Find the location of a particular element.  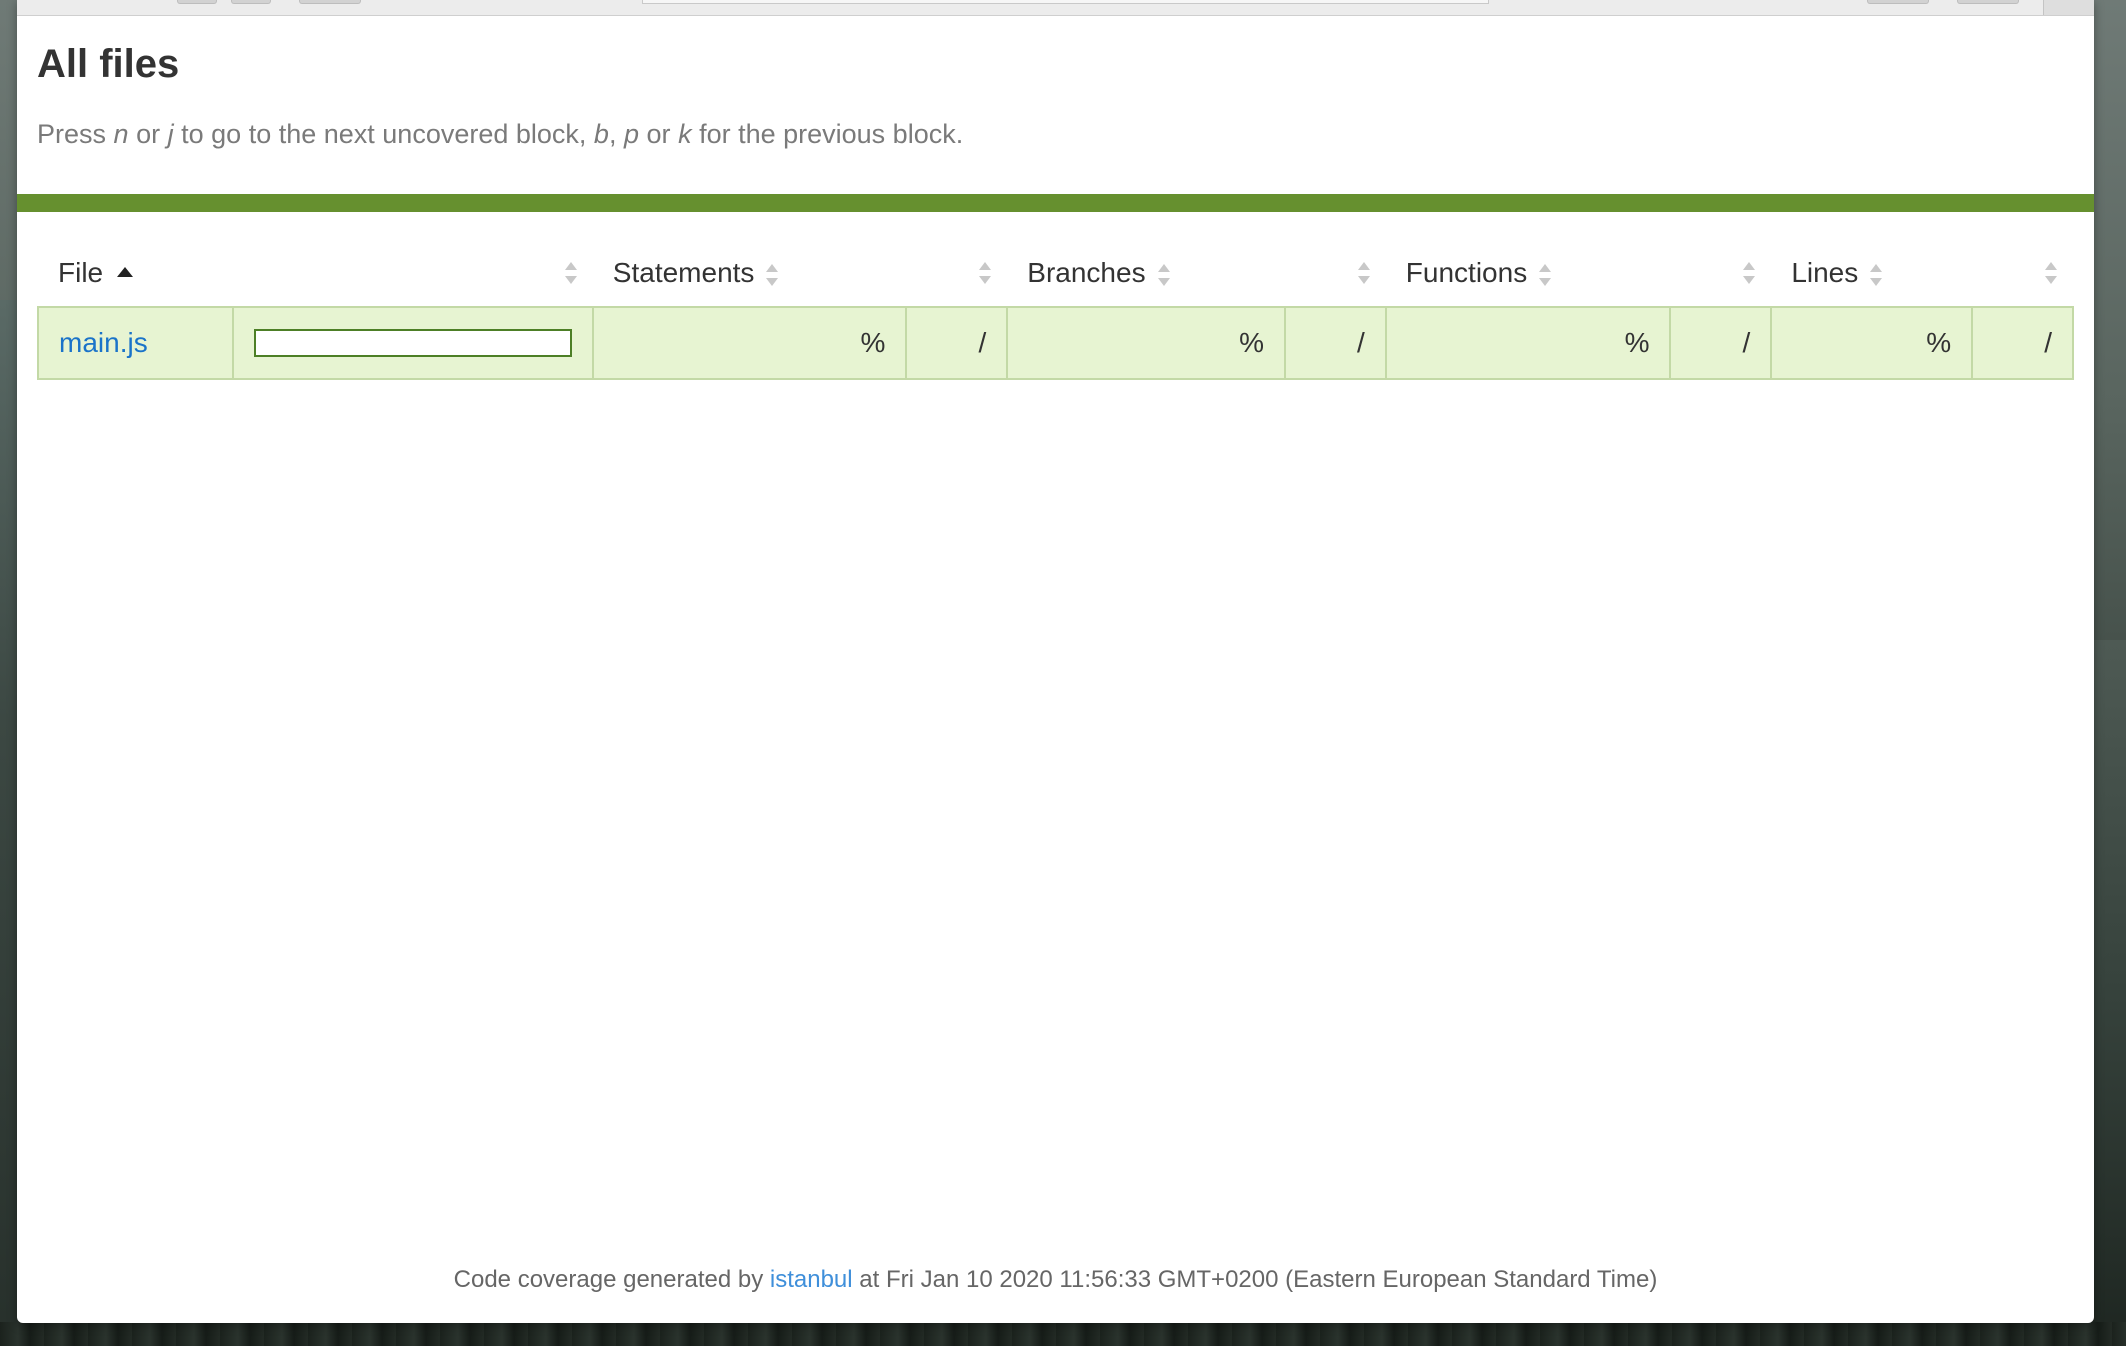

coverage-chart-cell is located at coordinates (412, 343).